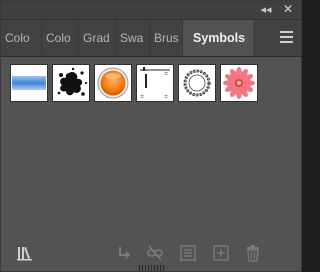 This screenshot has width=320, height=272. What do you see at coordinates (71, 83) in the screenshot?
I see `ink-splat-symbol` at bounding box center [71, 83].